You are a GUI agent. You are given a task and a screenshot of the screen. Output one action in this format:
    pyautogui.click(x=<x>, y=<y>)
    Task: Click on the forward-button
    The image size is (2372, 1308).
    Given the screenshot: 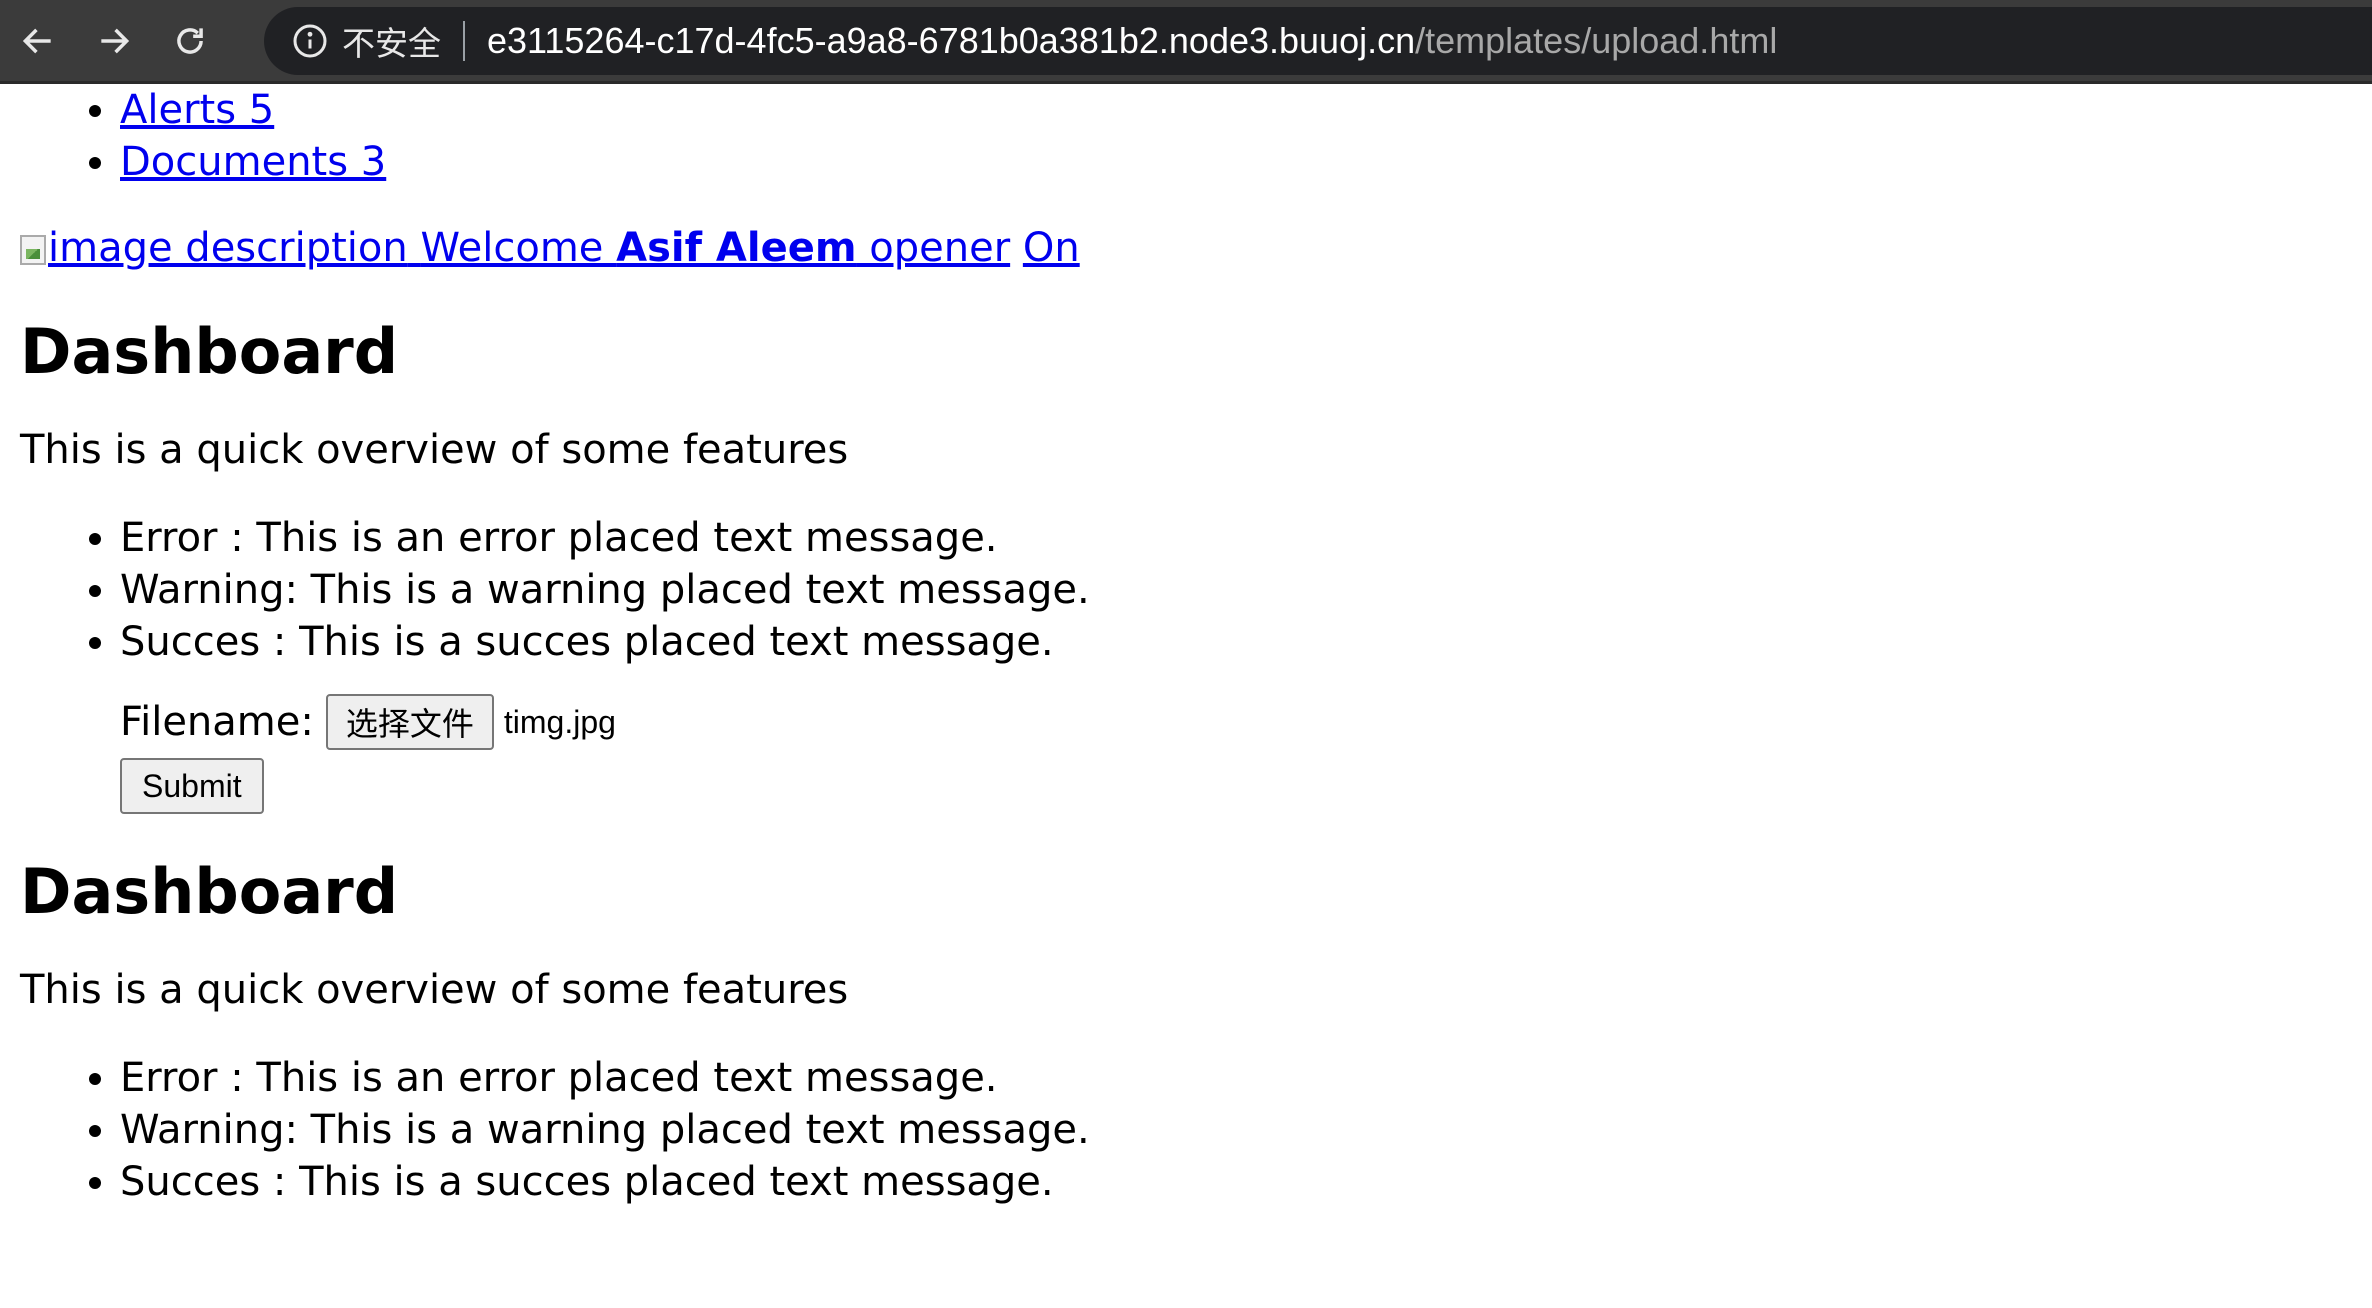 What is the action you would take?
    pyautogui.click(x=114, y=41)
    